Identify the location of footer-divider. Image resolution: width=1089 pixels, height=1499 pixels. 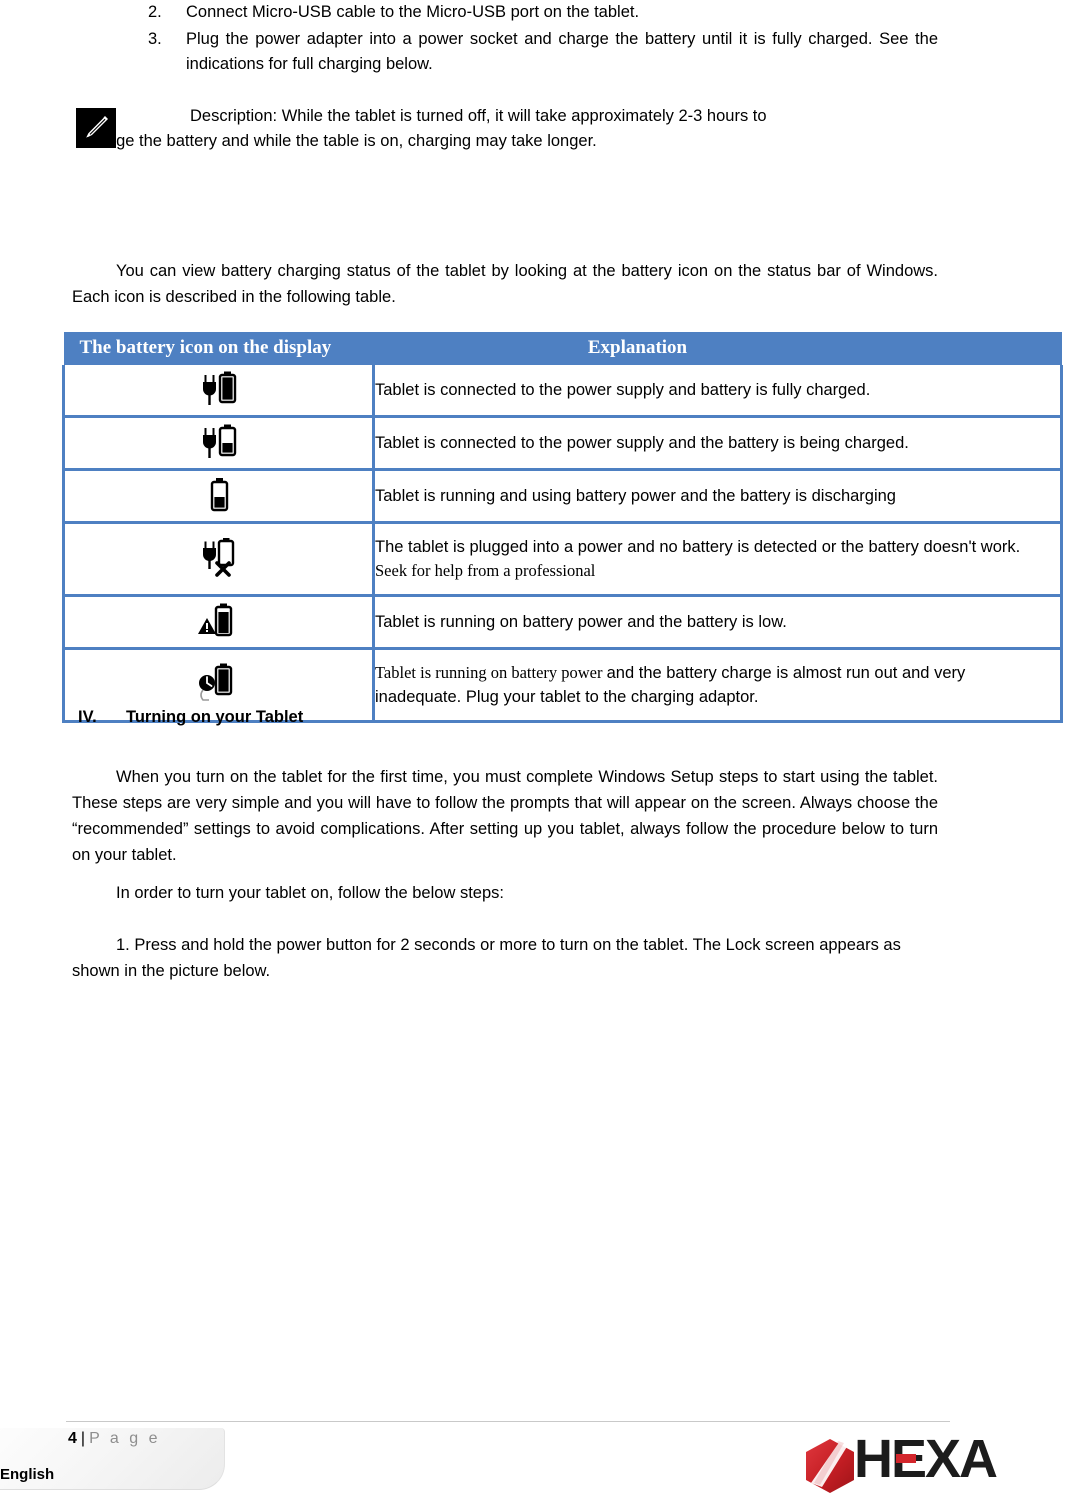
(508, 1421).